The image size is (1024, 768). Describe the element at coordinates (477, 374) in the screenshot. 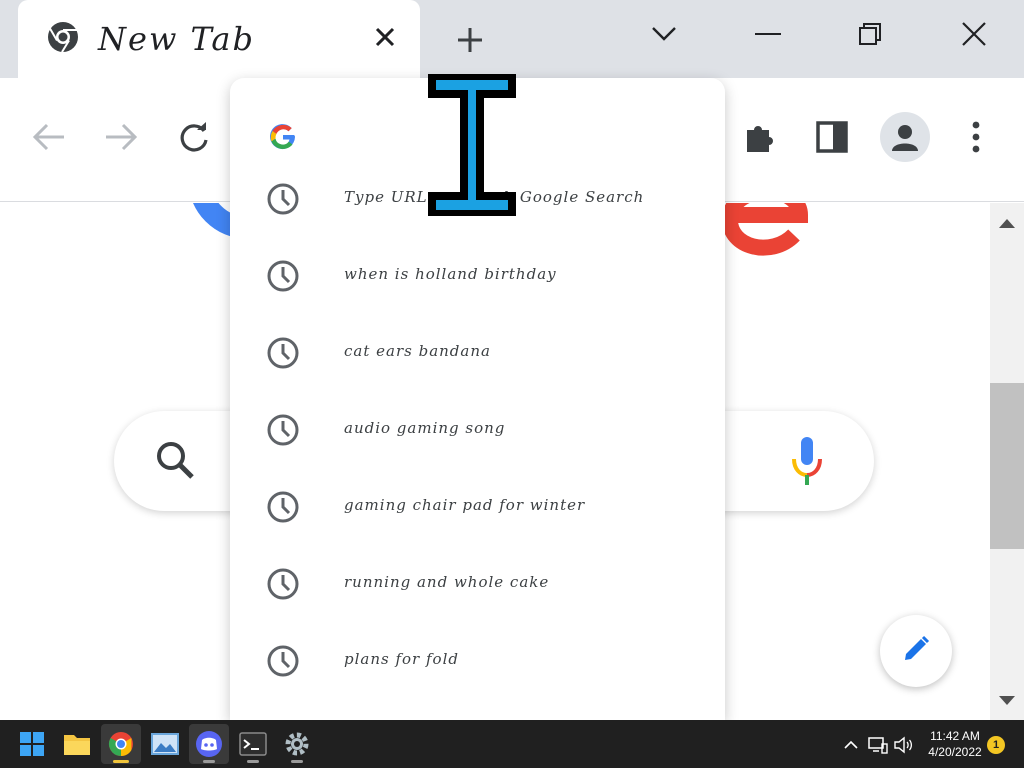

I see `suggestion-row: cat ears bandana` at that location.